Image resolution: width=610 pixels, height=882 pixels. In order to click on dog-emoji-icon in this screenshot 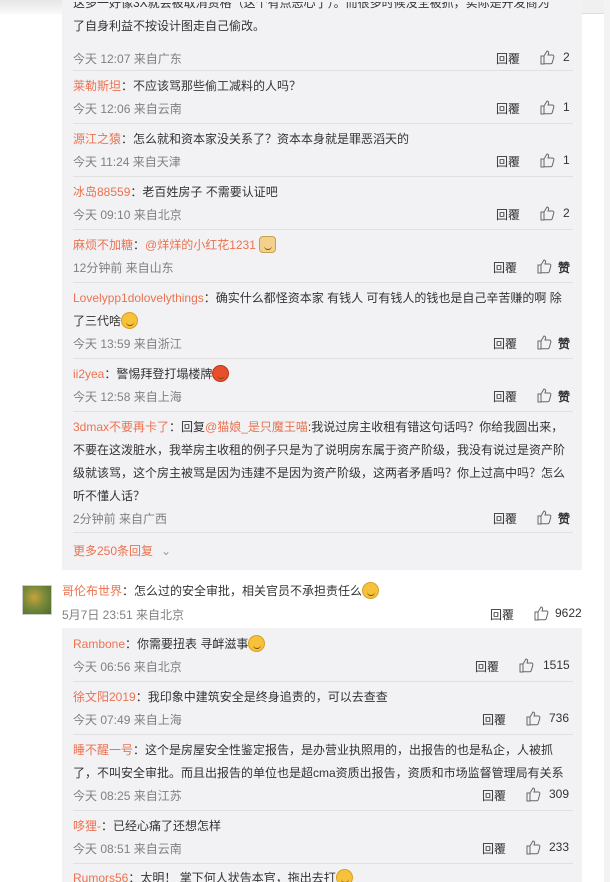, I will do `click(268, 244)`.